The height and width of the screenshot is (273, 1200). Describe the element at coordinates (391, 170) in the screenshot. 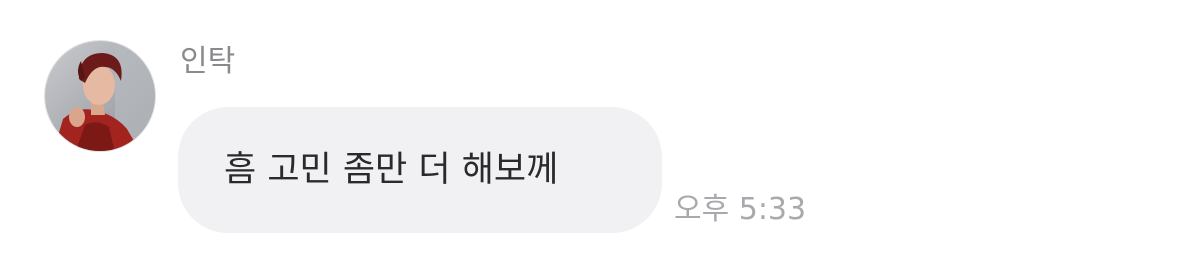

I see `message-text: 흠 고민 좀만 더 해보께` at that location.